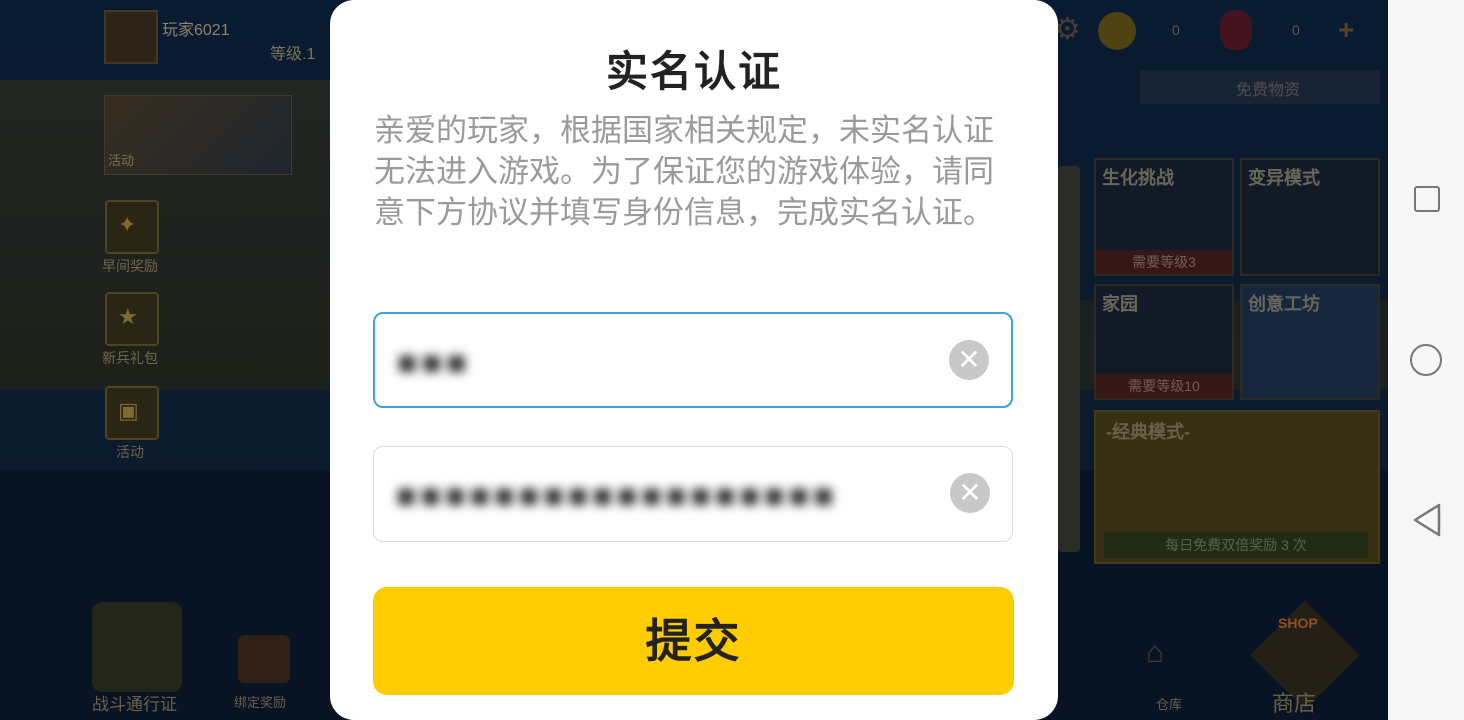  I want to click on id-number-input: ■■■■■■■■■■■■■■■■■■ ✕, so click(693, 494).